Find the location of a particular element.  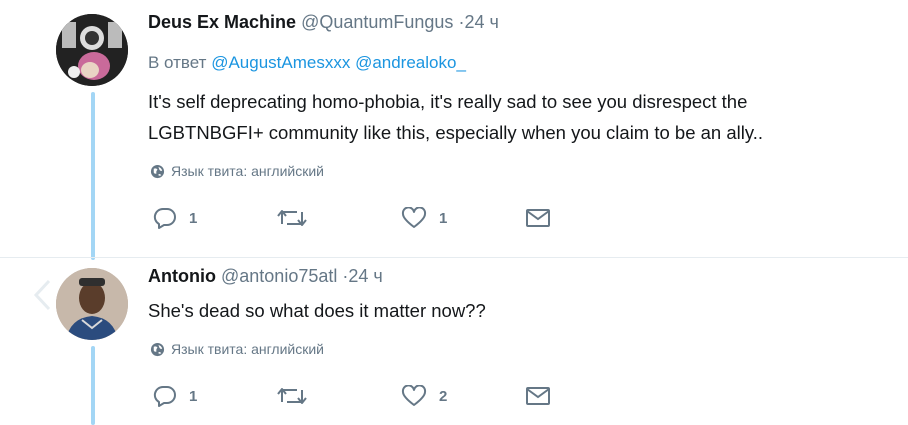

author-handle: @antonio75atl is located at coordinates (279, 276).